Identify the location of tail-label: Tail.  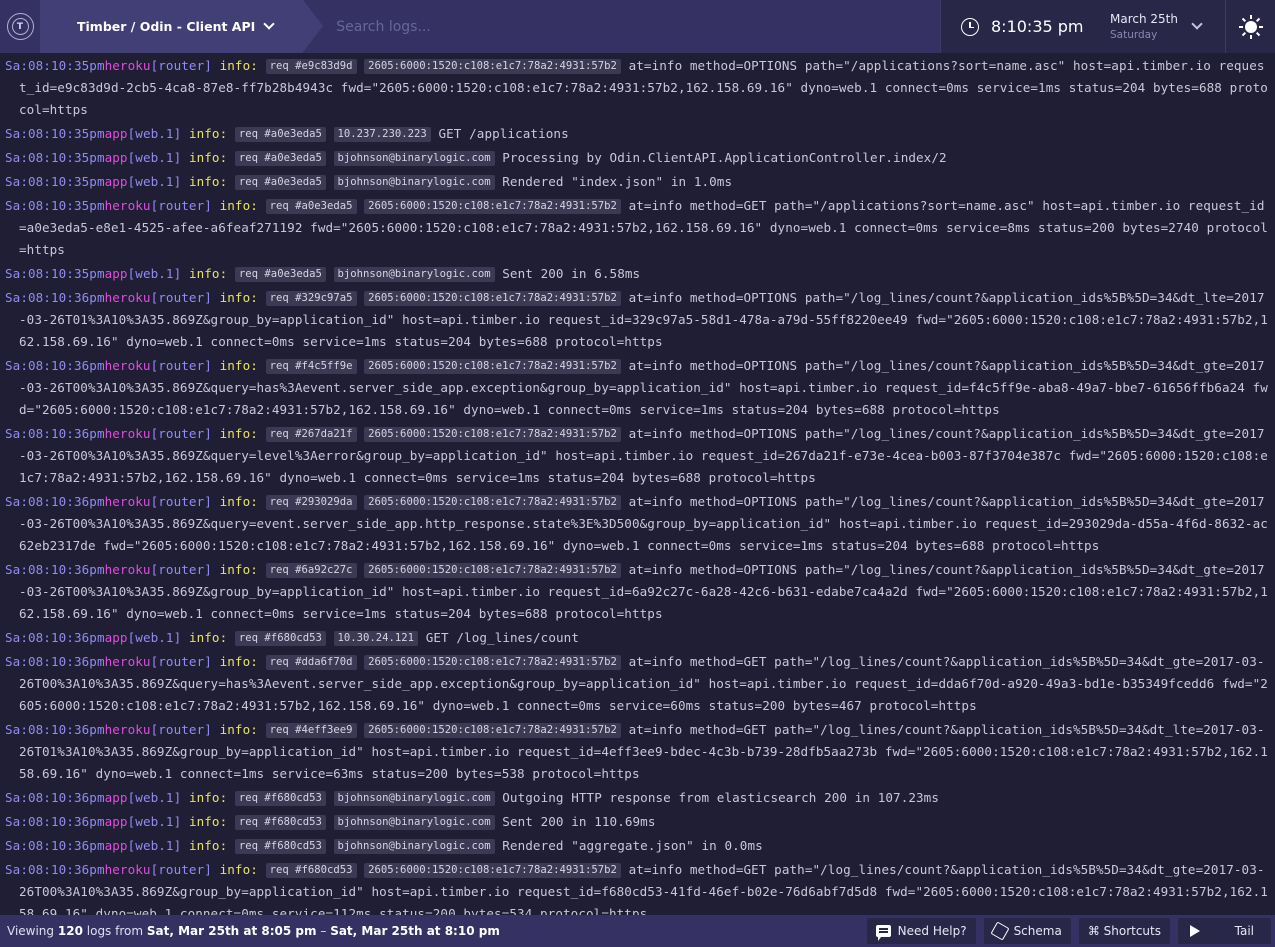
(1244, 931).